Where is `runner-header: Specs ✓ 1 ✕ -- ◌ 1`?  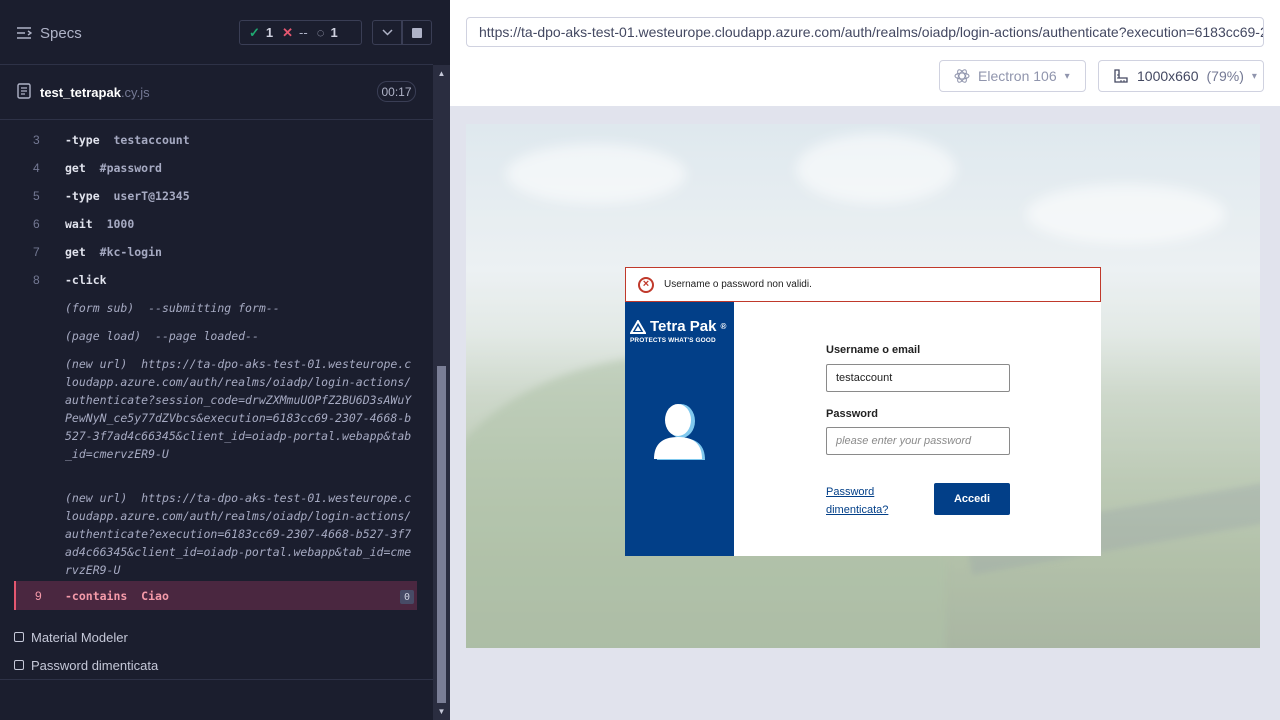 runner-header: Specs ✓ 1 ✕ -- ◌ 1 is located at coordinates (216, 32).